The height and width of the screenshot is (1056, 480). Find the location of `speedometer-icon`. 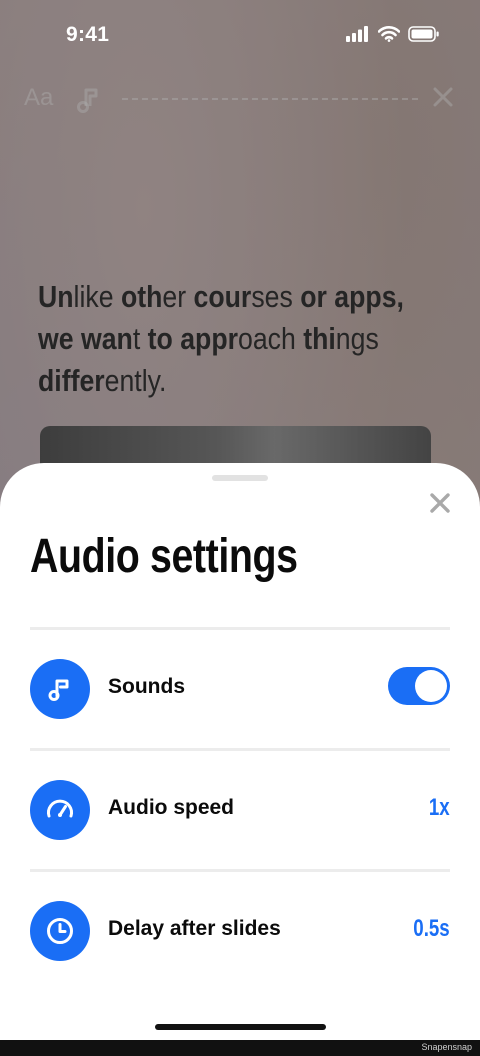

speedometer-icon is located at coordinates (60, 810).